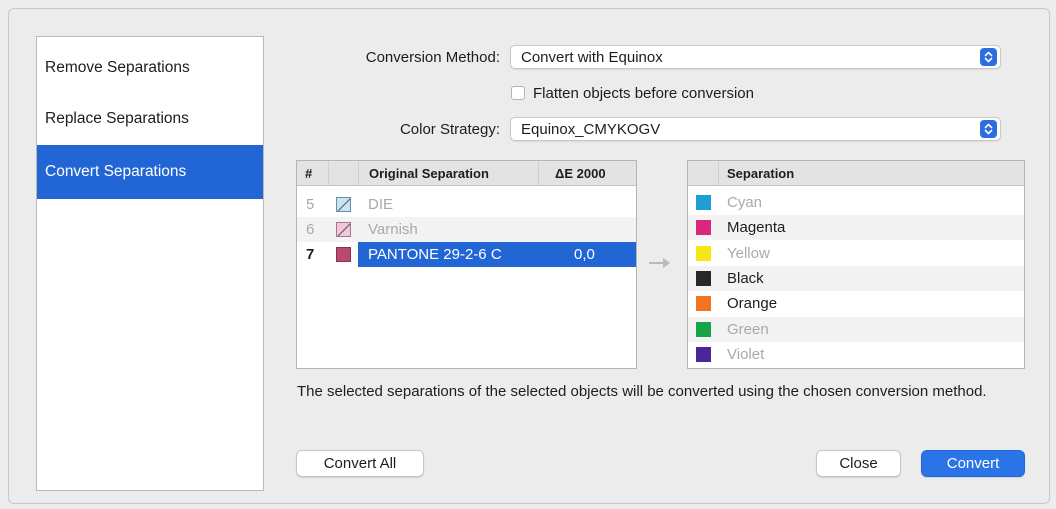  Describe the element at coordinates (856, 253) in the screenshot. I see `list-item: Yellow` at that location.